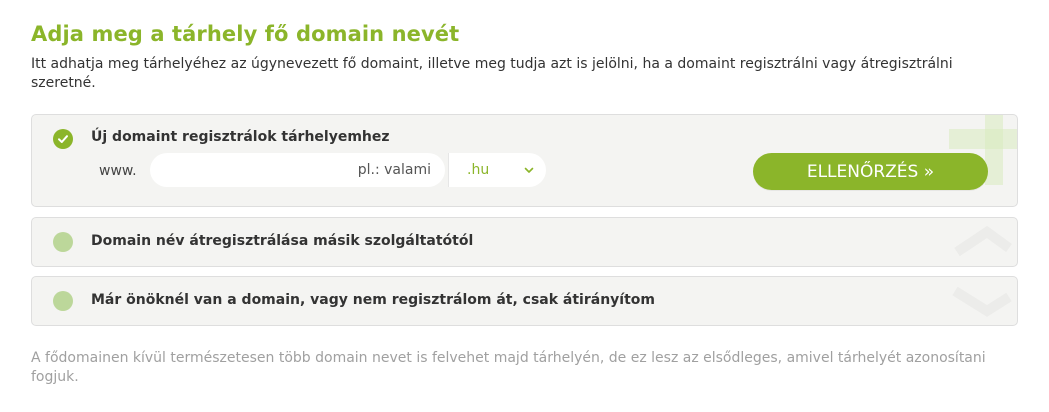 This screenshot has height=412, width=1049. I want to click on radio-checked-icon, so click(63, 139).